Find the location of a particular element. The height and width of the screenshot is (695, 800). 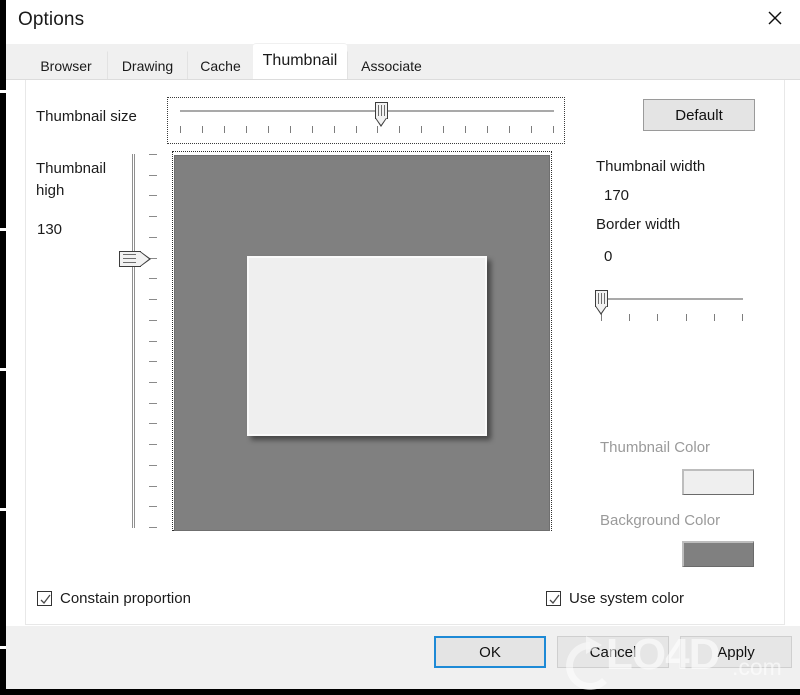

tab-thumbnail: Thumbnail is located at coordinates (300, 61).